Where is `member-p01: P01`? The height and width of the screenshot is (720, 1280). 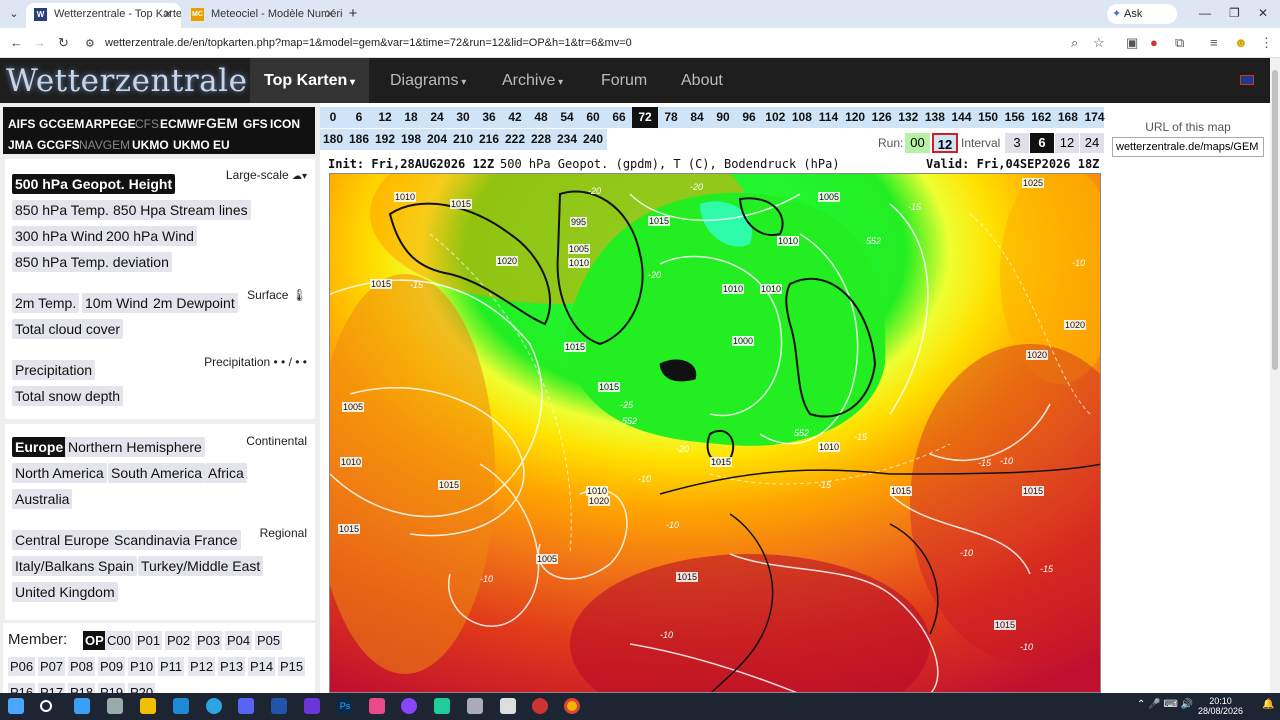 member-p01: P01 is located at coordinates (149, 640).